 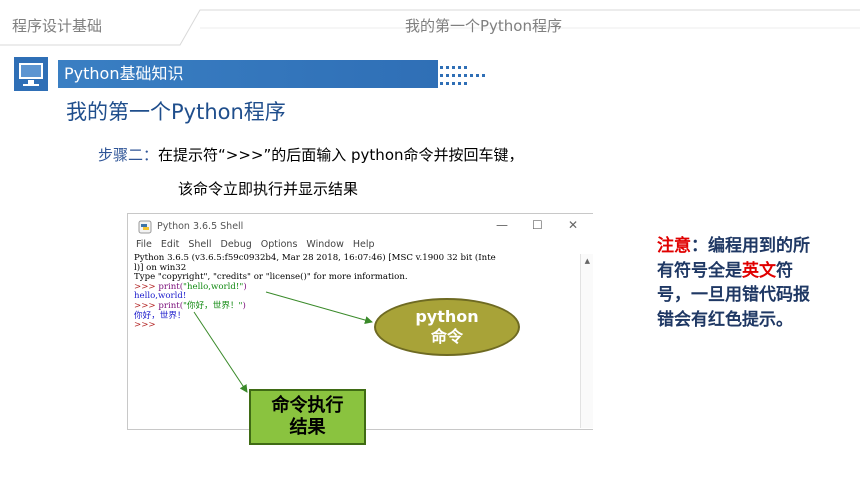 I want to click on box-line-1: 命令执行, so click(x=307, y=405).